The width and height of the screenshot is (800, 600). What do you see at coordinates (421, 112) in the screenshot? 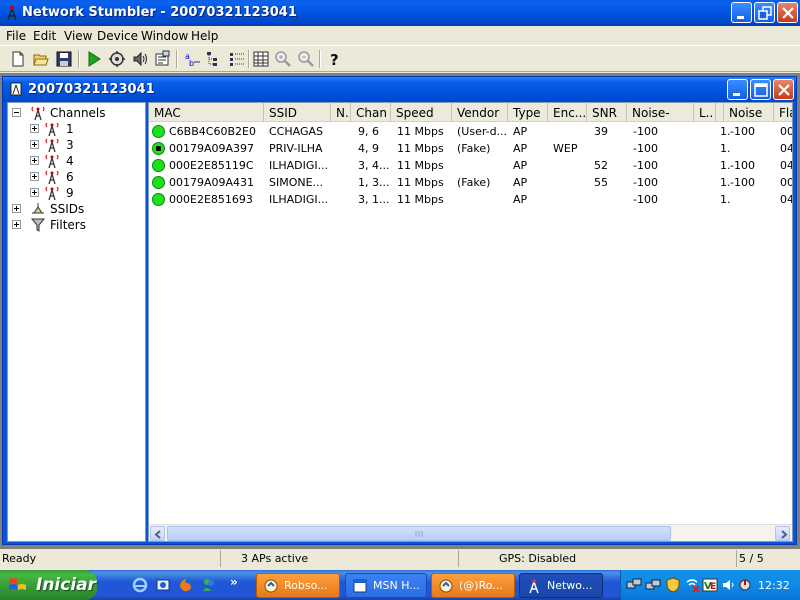
I see `column-header-speed: Speed` at bounding box center [421, 112].